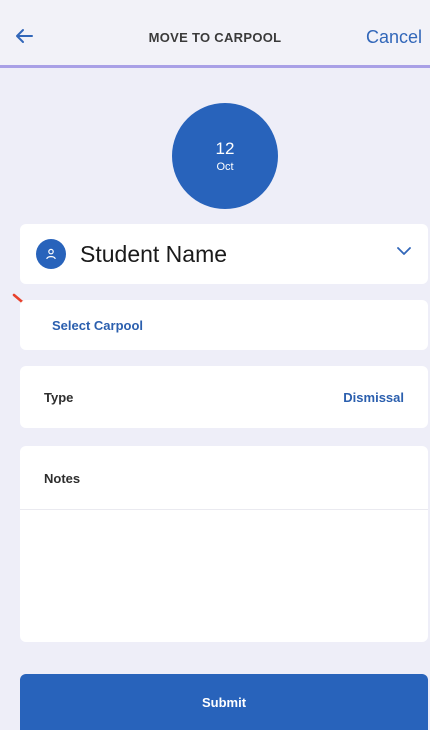 This screenshot has height=730, width=430. What do you see at coordinates (98, 325) in the screenshot?
I see `select-carpool-label: Select Carpool` at bounding box center [98, 325].